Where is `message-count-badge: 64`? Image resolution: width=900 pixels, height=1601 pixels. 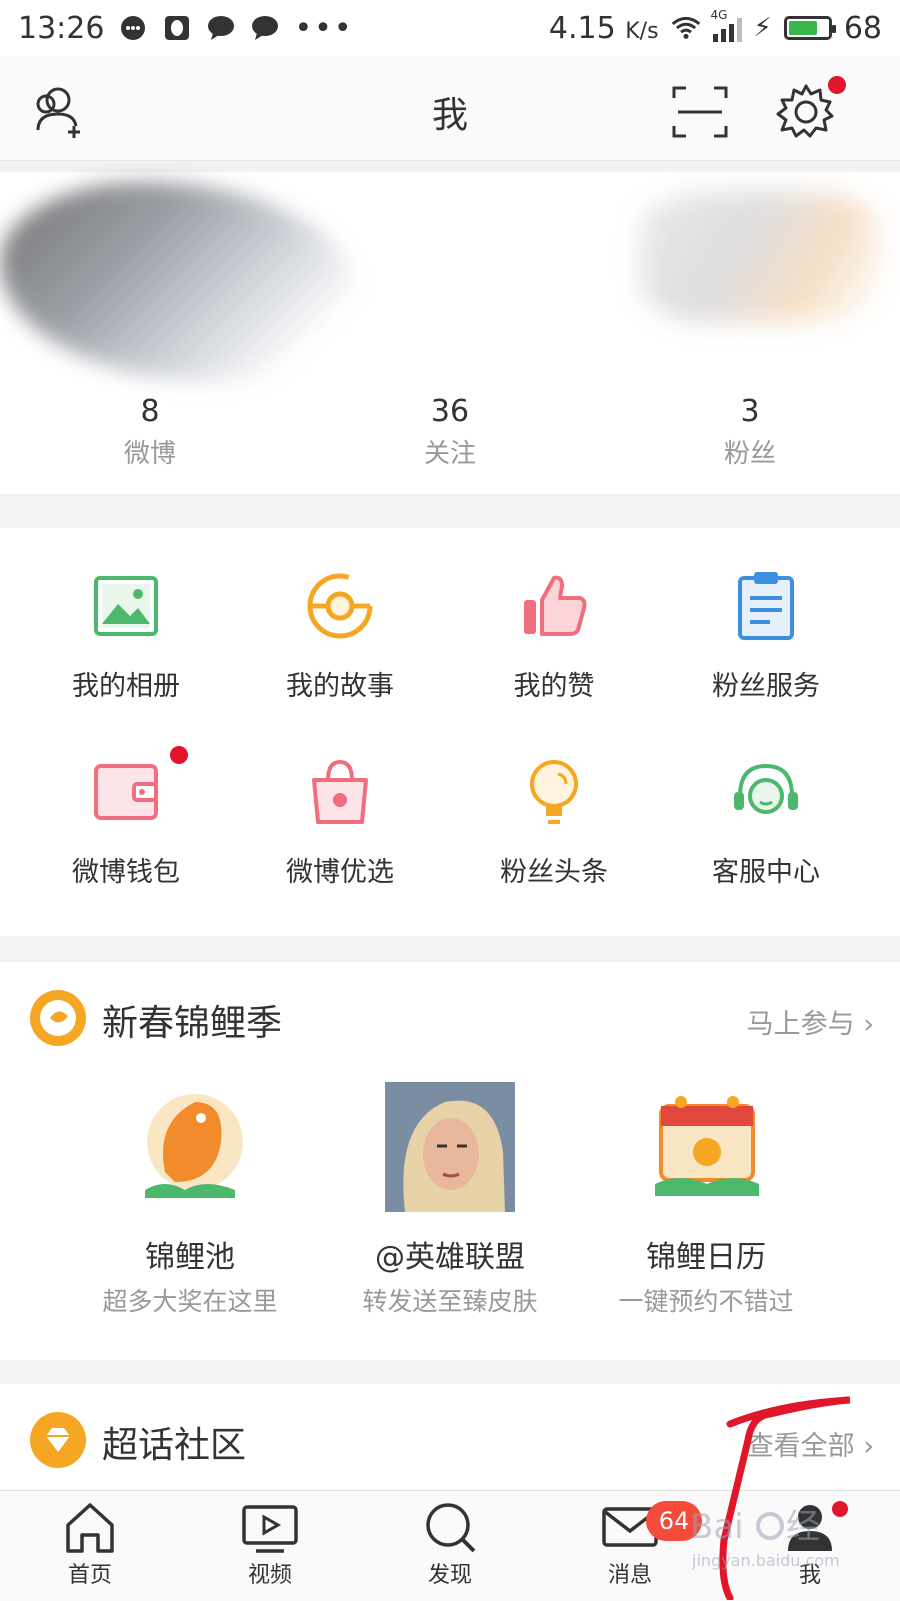 message-count-badge: 64 is located at coordinates (674, 1521).